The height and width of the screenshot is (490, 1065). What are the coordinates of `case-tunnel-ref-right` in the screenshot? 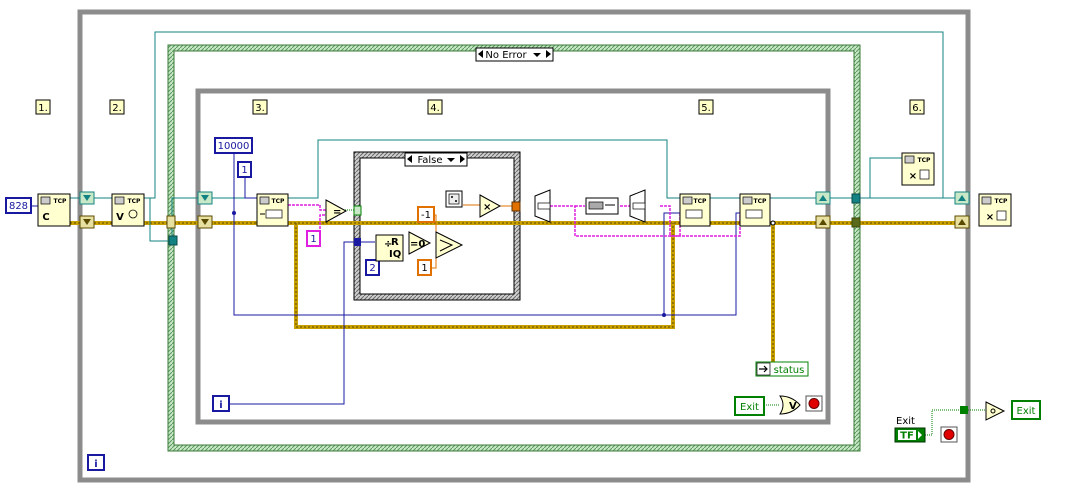 It's located at (856, 198).